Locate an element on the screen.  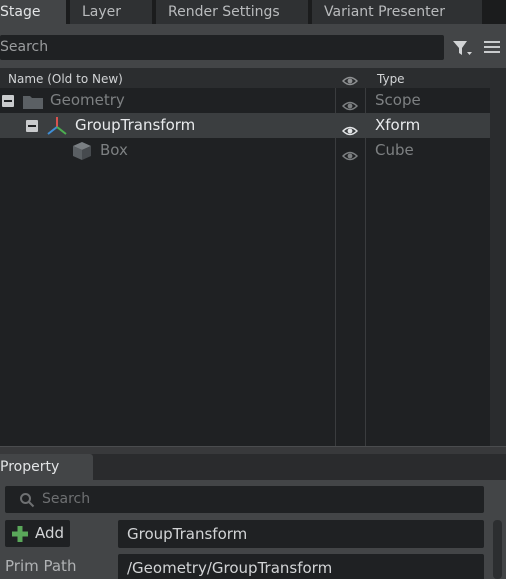
property-scrollbar is located at coordinates (497, 549).